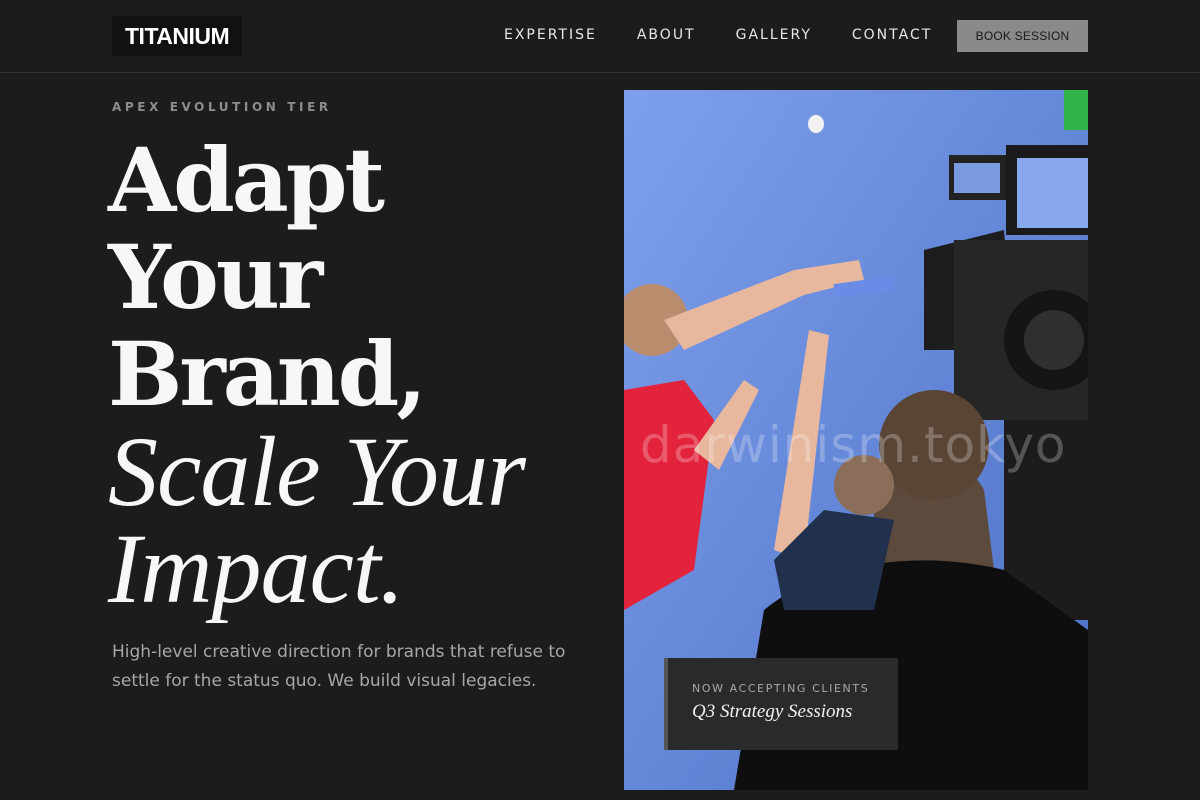 This screenshot has width=1200, height=800. I want to click on headline-line-3: Brand,, so click(267, 374).